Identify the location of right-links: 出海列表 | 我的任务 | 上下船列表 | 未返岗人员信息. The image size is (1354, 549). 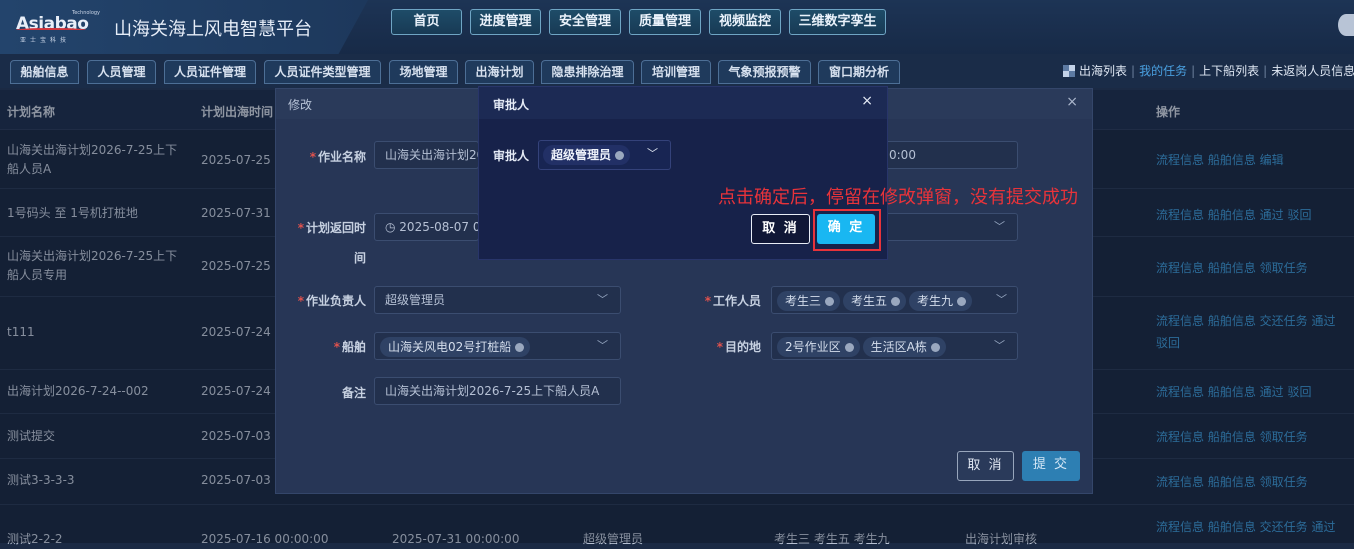
(1208, 70).